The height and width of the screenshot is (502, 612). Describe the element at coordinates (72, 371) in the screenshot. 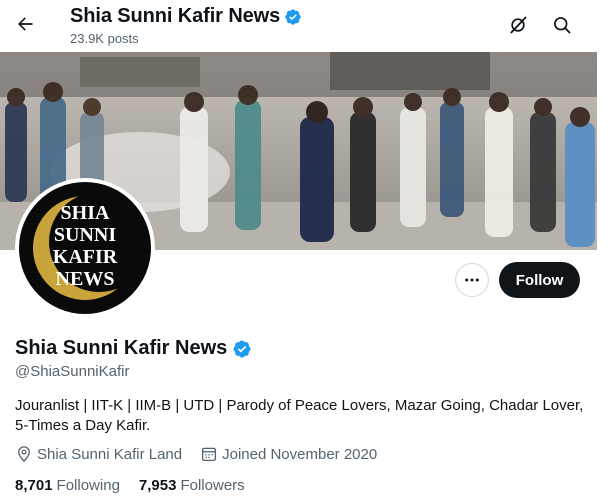

I see `profile-handle: @ShiaSunniKafir` at that location.